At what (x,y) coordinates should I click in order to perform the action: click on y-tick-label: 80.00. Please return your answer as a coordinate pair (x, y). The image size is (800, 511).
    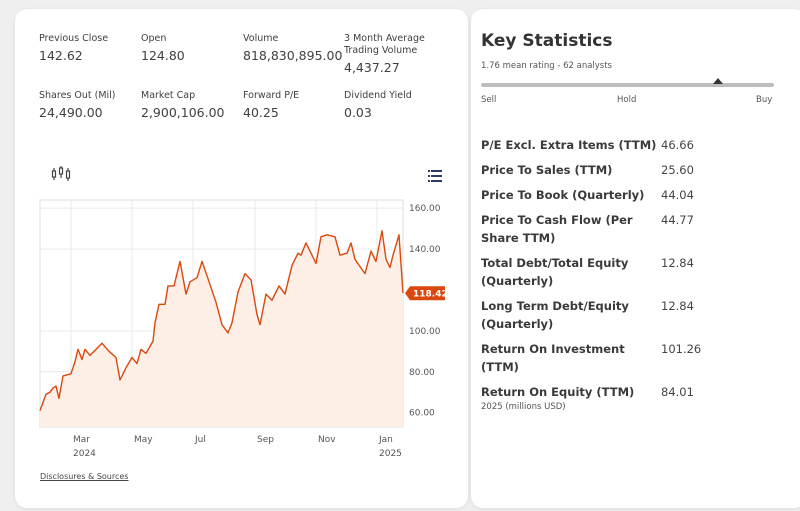
    Looking at the image, I should click on (422, 373).